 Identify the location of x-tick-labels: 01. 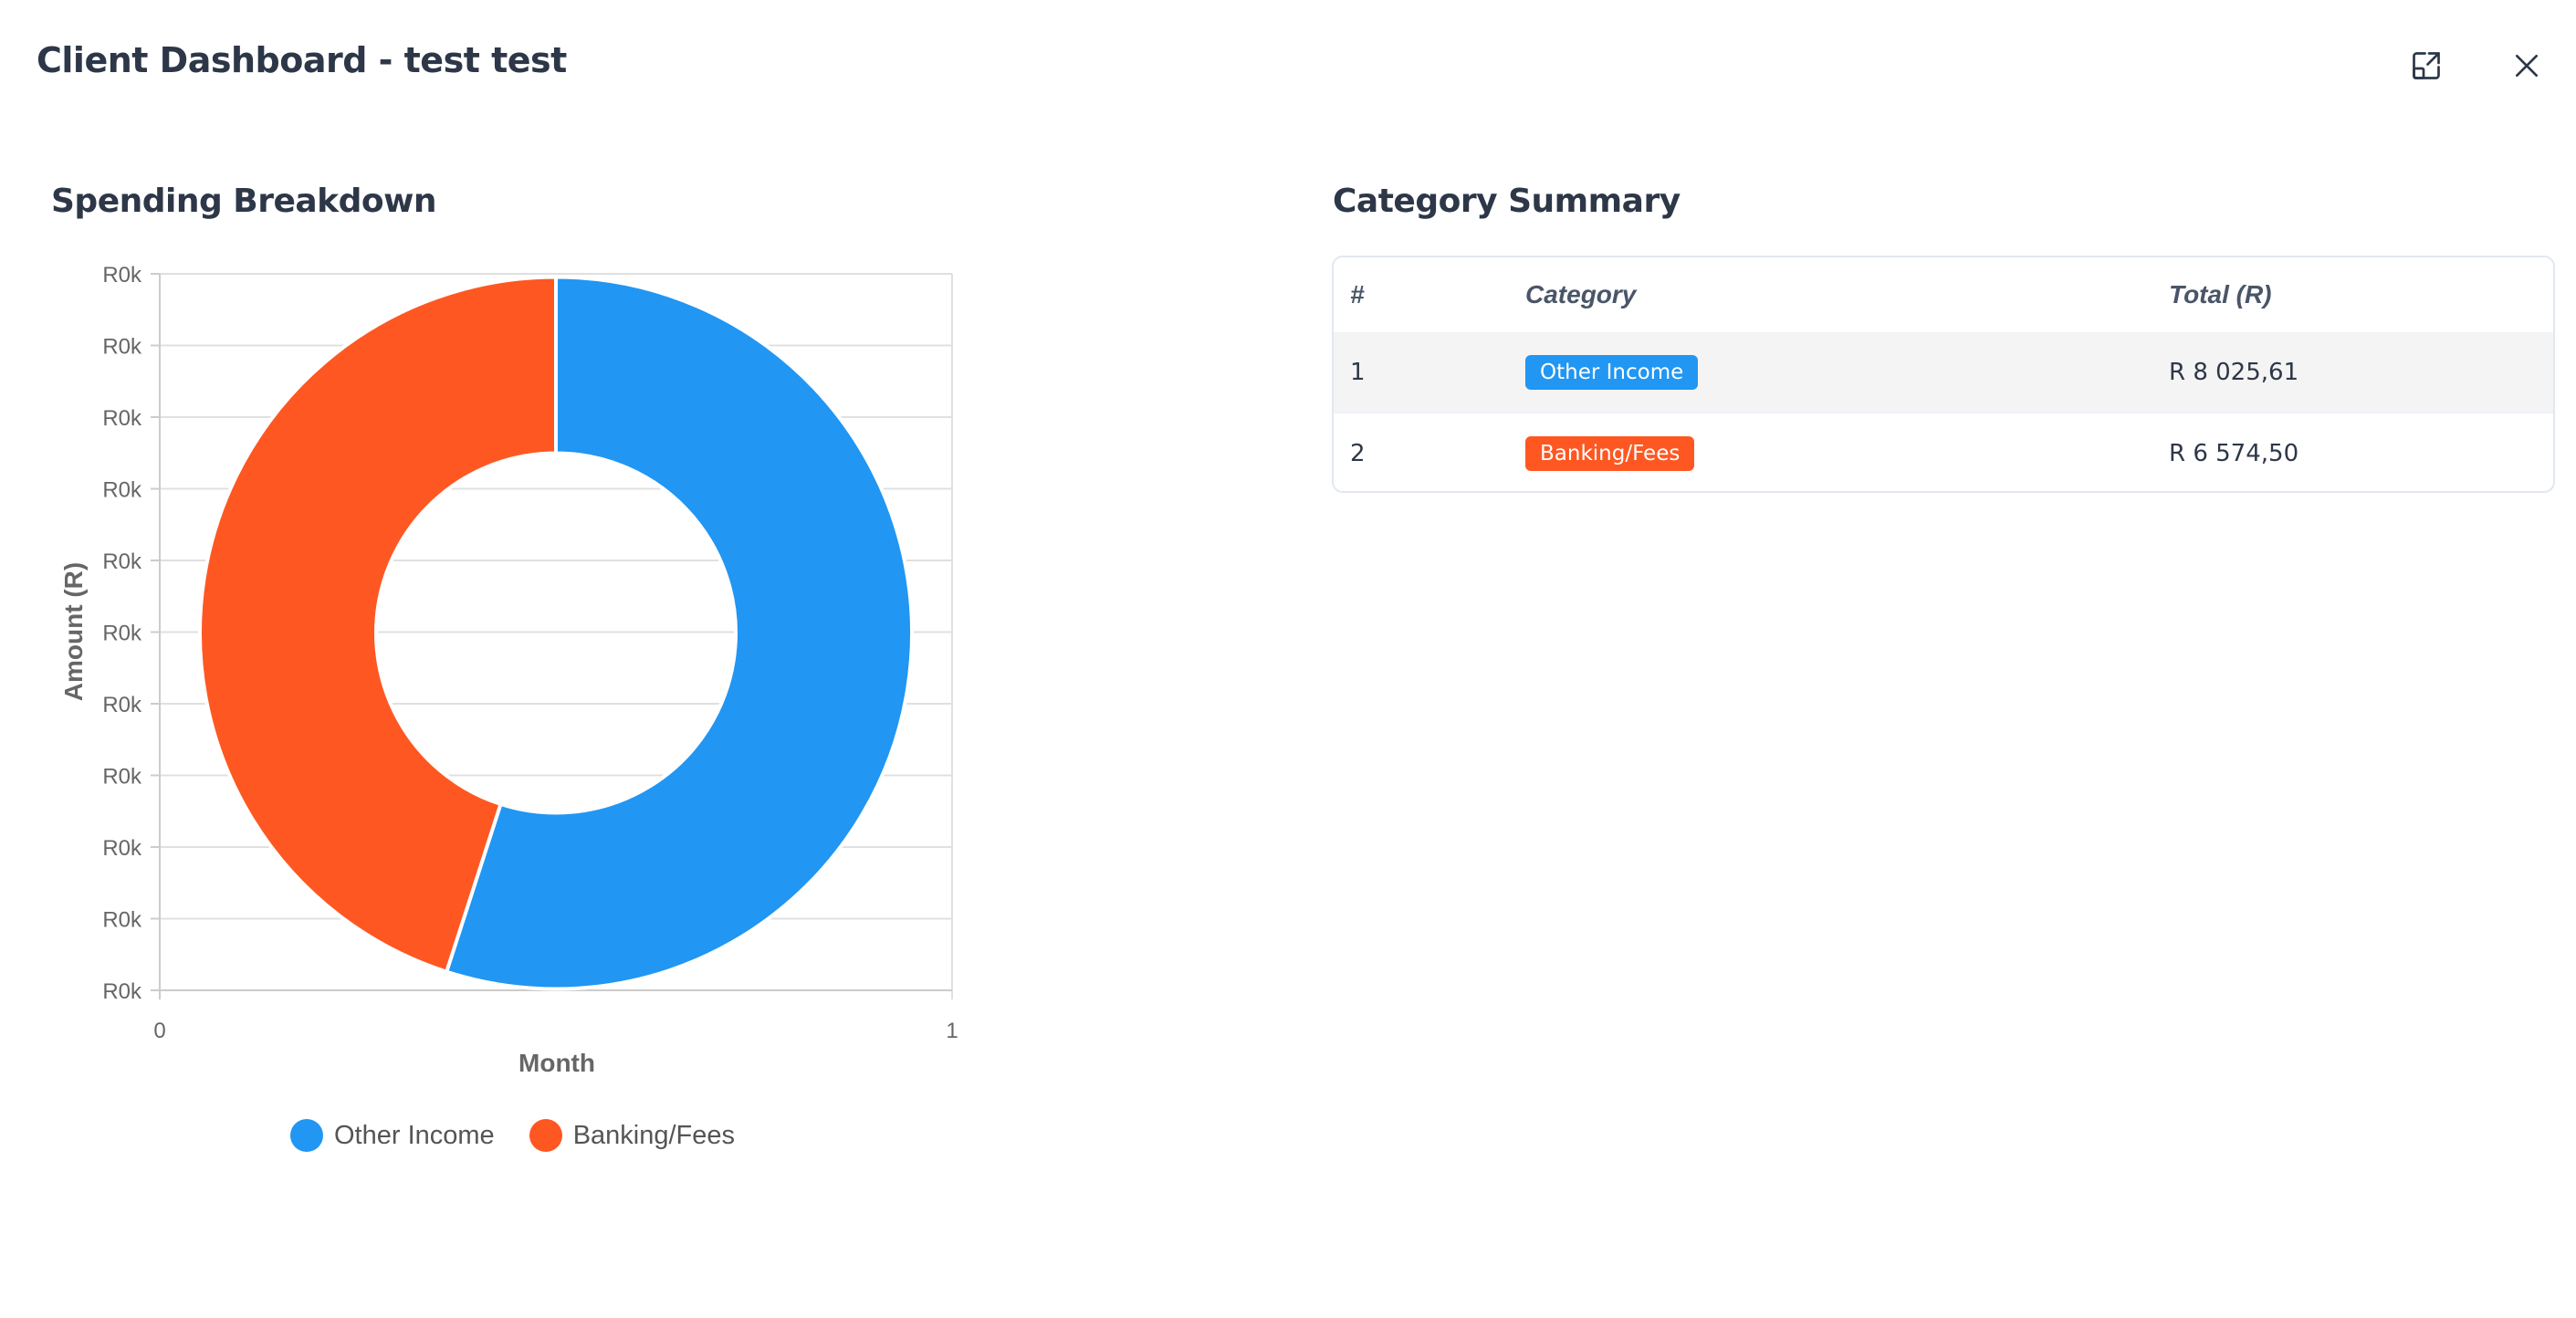
(555, 1031).